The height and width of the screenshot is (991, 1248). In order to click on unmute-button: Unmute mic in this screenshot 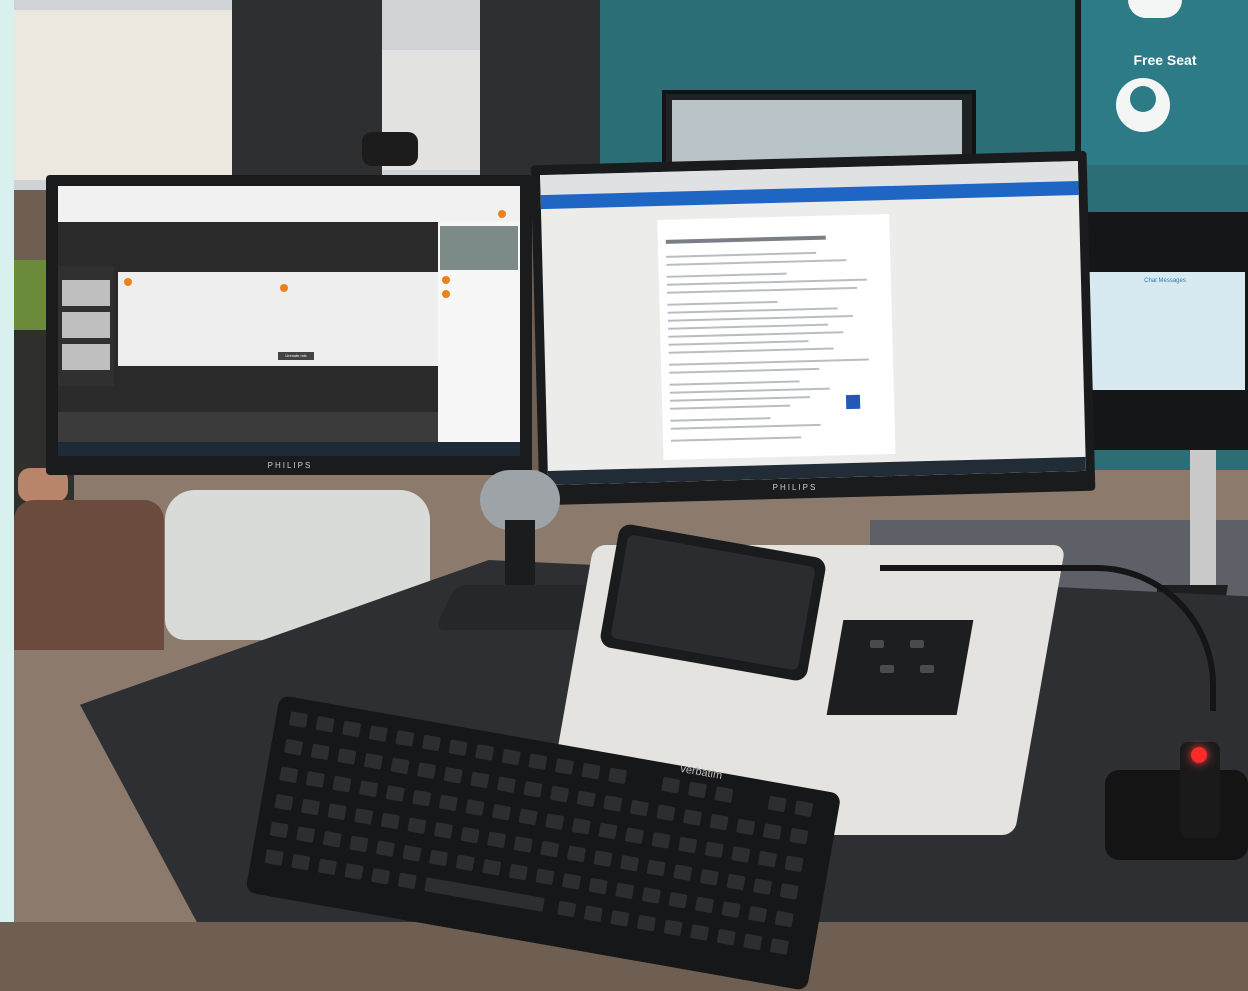, I will do `click(296, 356)`.